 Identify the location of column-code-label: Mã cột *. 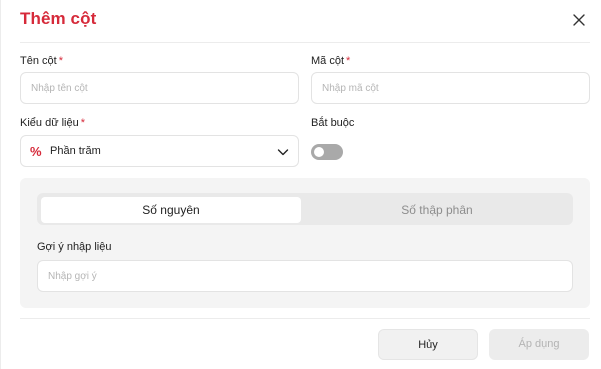
(331, 61).